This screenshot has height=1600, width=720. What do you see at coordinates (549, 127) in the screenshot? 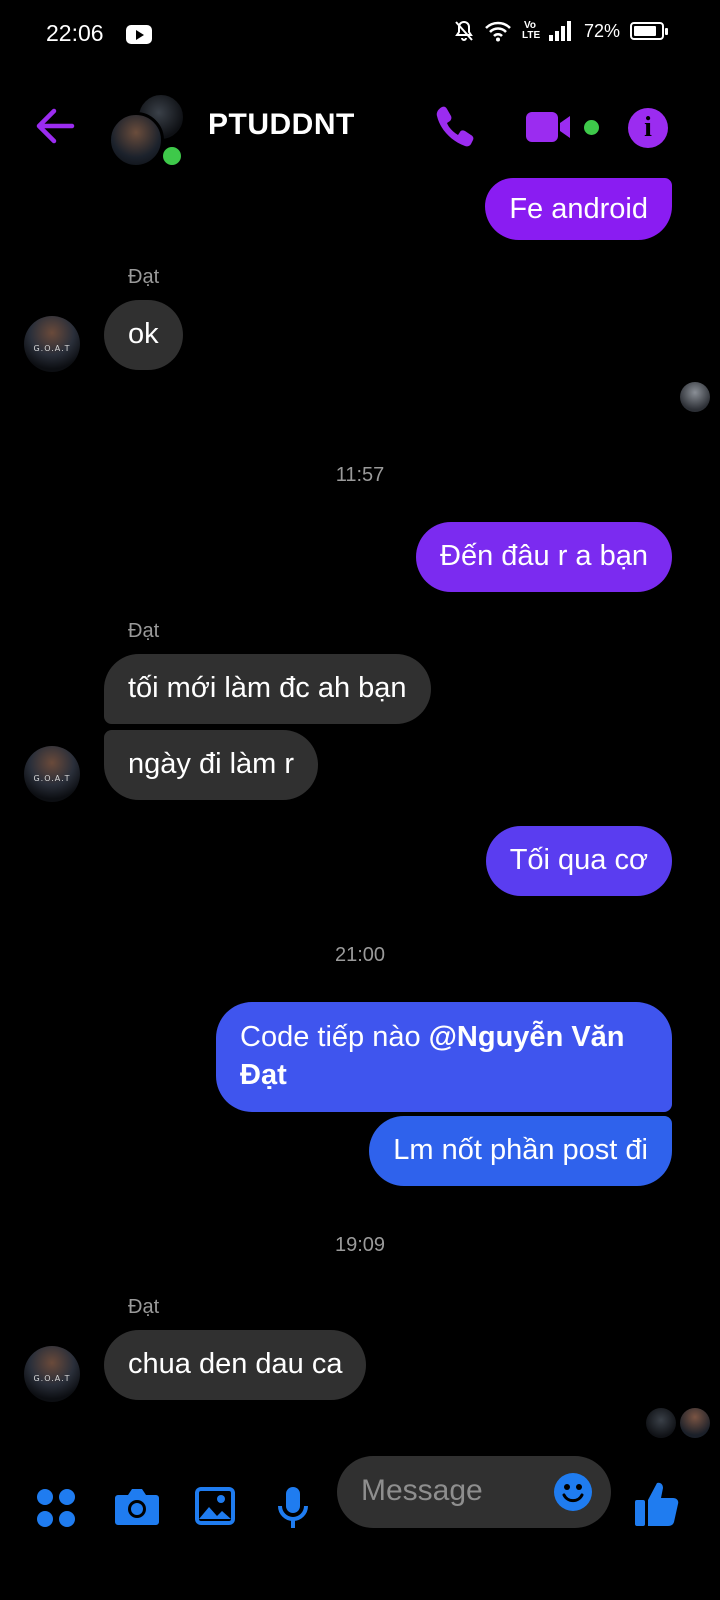
I see `video-call-icon` at bounding box center [549, 127].